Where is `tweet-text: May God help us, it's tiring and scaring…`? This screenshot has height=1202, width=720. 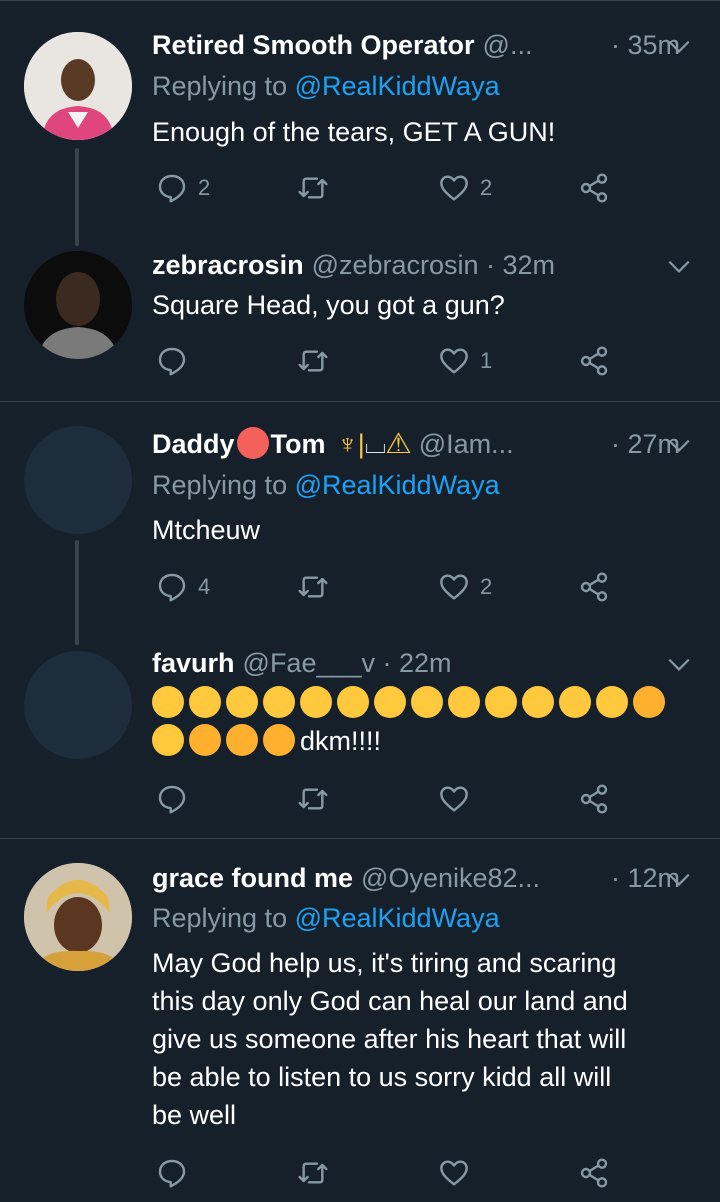
tweet-text: May God help us, it's tiring and scaring… is located at coordinates (390, 1039).